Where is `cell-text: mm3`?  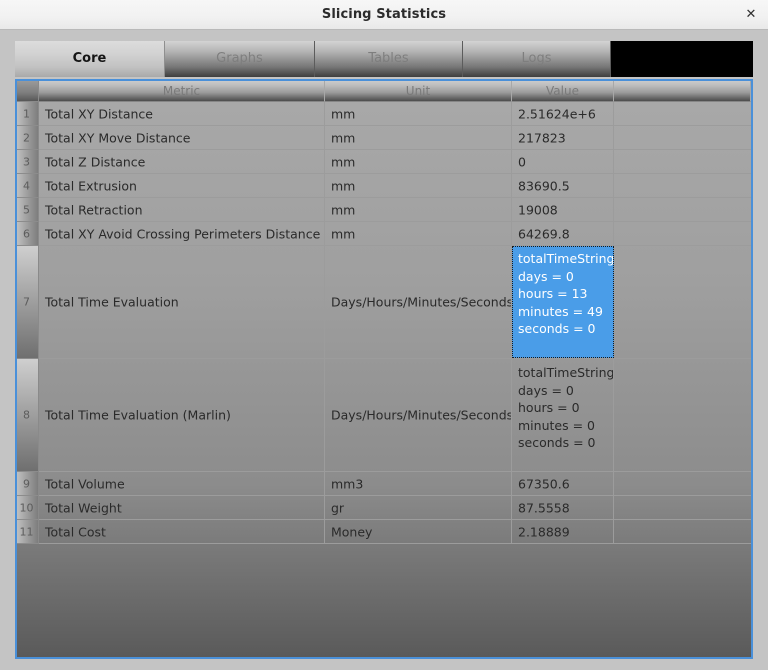
cell-text: mm3 is located at coordinates (347, 483).